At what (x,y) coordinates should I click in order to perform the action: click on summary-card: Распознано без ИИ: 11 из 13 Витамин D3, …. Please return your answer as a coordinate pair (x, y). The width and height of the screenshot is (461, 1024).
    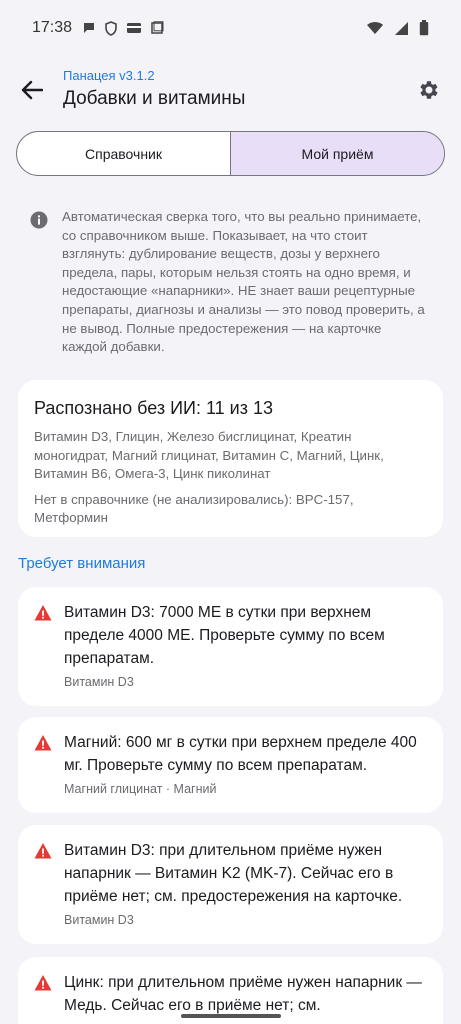
    Looking at the image, I should click on (230, 458).